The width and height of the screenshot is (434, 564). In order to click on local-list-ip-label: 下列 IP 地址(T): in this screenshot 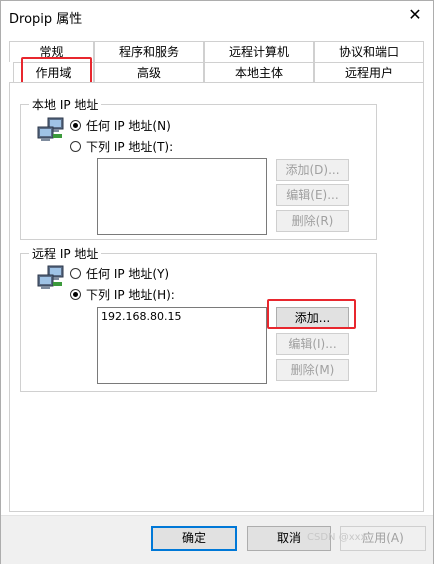, I will do `click(130, 147)`.